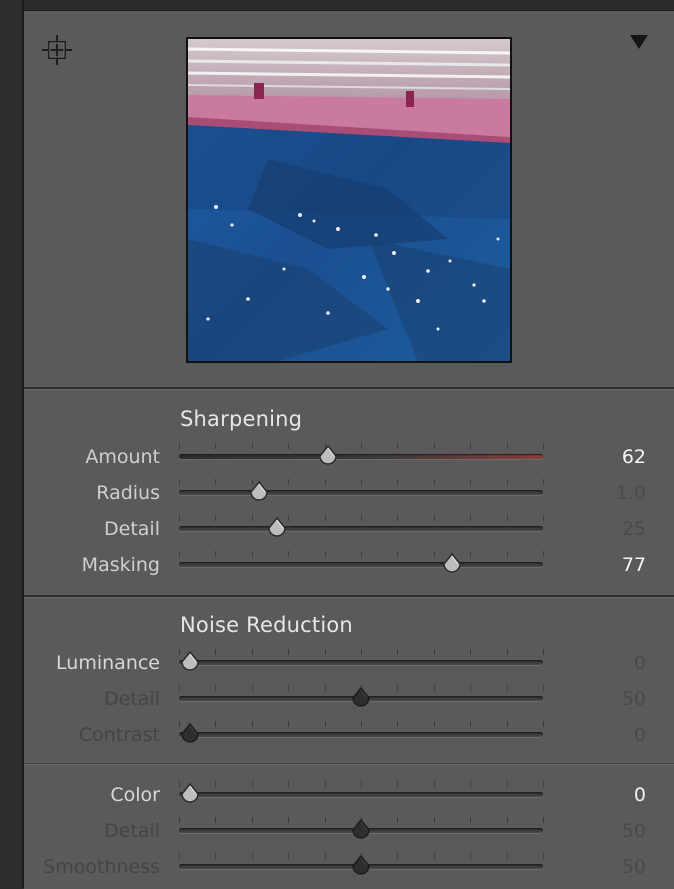  I want to click on subsection-divider, so click(349, 764).